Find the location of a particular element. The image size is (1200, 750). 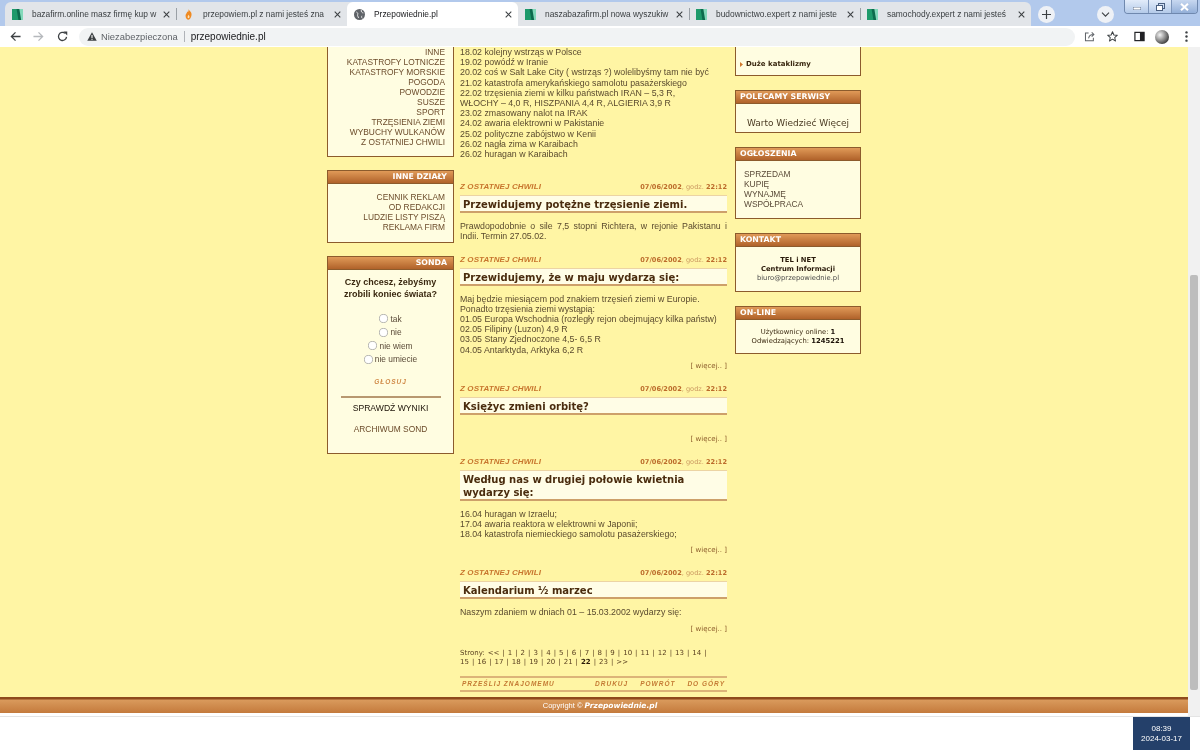

poll-question: Czy chcesz, żebyśmy zrobili koniec świata? is located at coordinates (390, 288).